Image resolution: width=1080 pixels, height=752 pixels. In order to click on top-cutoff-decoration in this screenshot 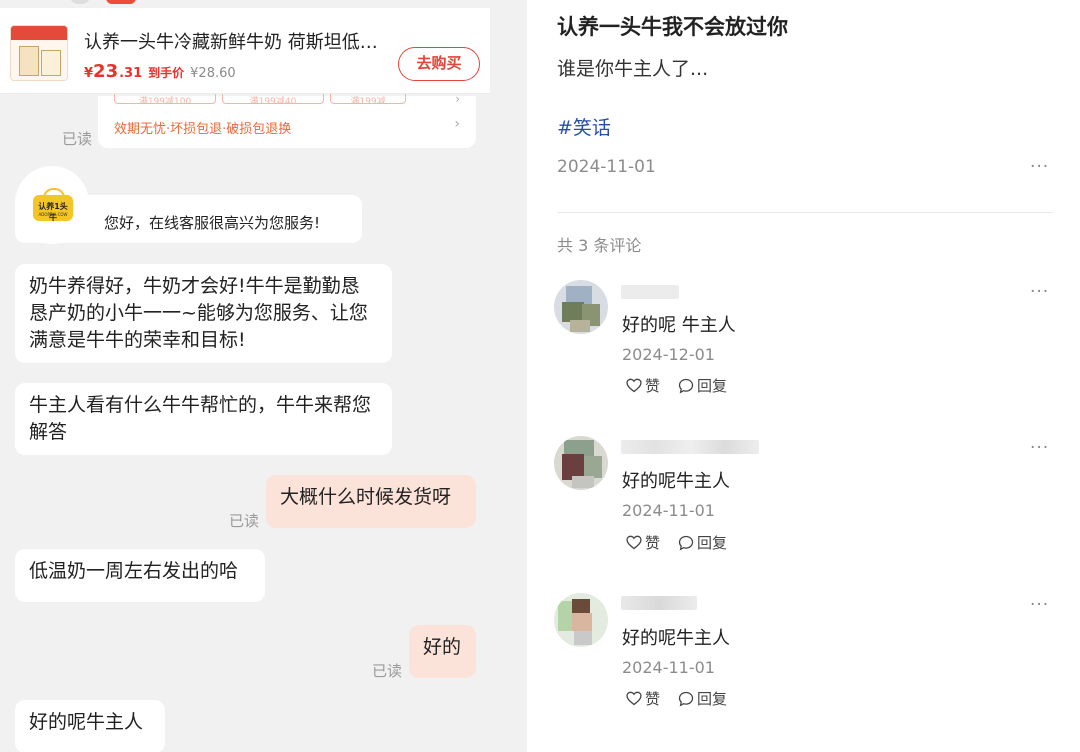, I will do `click(105, 2)`.